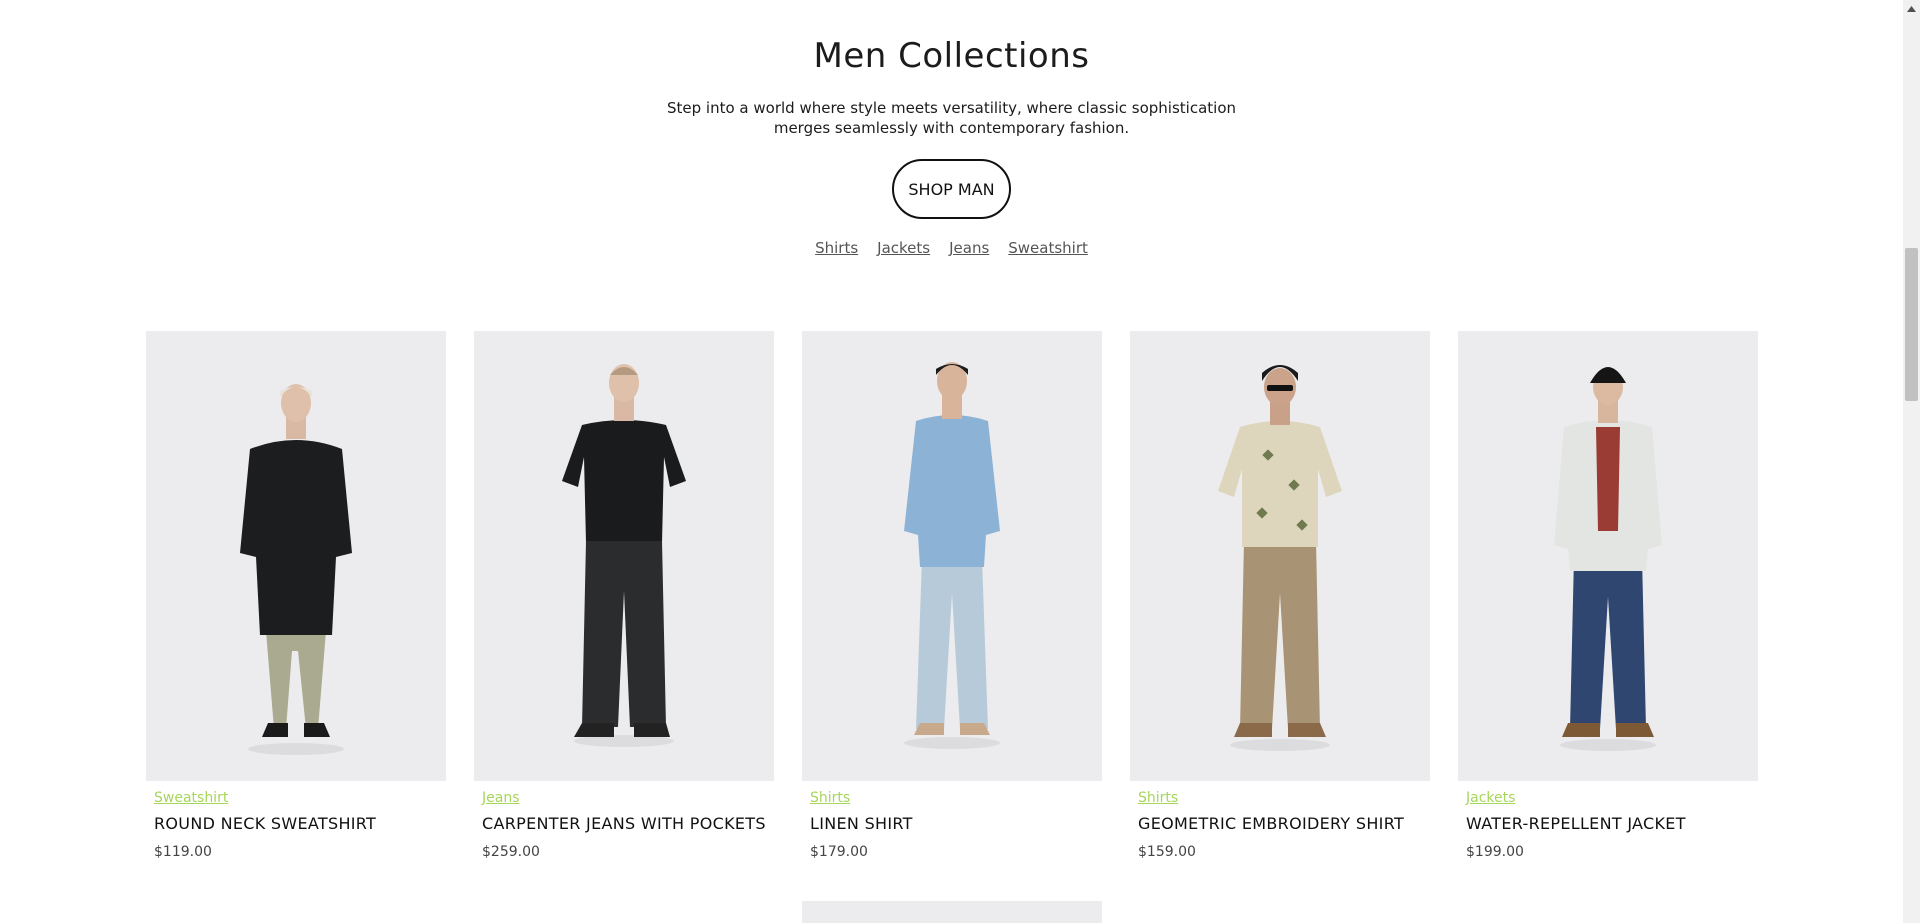  Describe the element at coordinates (1911, 324) in the screenshot. I see `scrollbar-thumb` at that location.